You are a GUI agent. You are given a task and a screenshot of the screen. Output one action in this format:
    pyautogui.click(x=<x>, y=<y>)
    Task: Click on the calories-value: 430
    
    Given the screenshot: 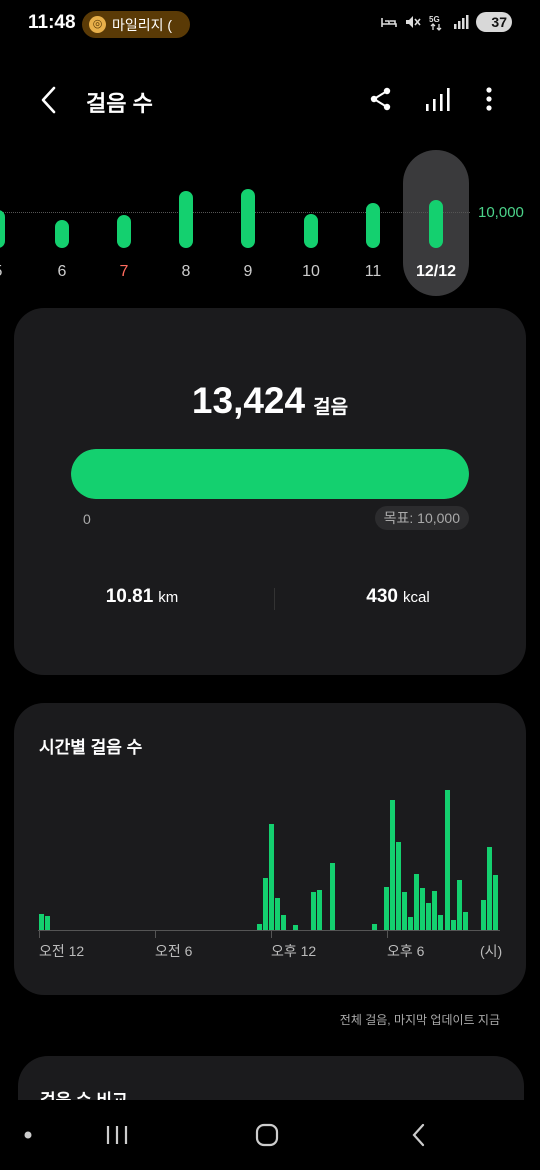 What is the action you would take?
    pyautogui.click(x=382, y=596)
    